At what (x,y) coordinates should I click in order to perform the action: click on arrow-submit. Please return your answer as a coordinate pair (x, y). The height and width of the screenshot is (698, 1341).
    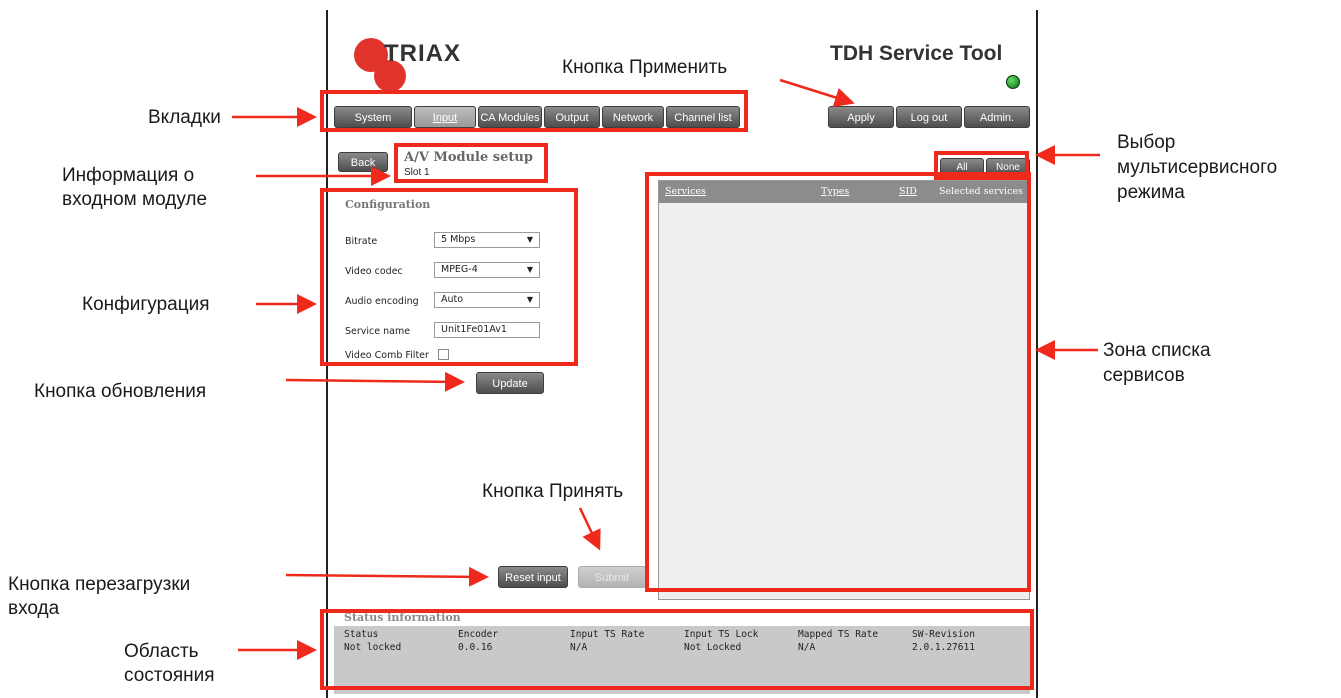
    Looking at the image, I should click on (589, 529).